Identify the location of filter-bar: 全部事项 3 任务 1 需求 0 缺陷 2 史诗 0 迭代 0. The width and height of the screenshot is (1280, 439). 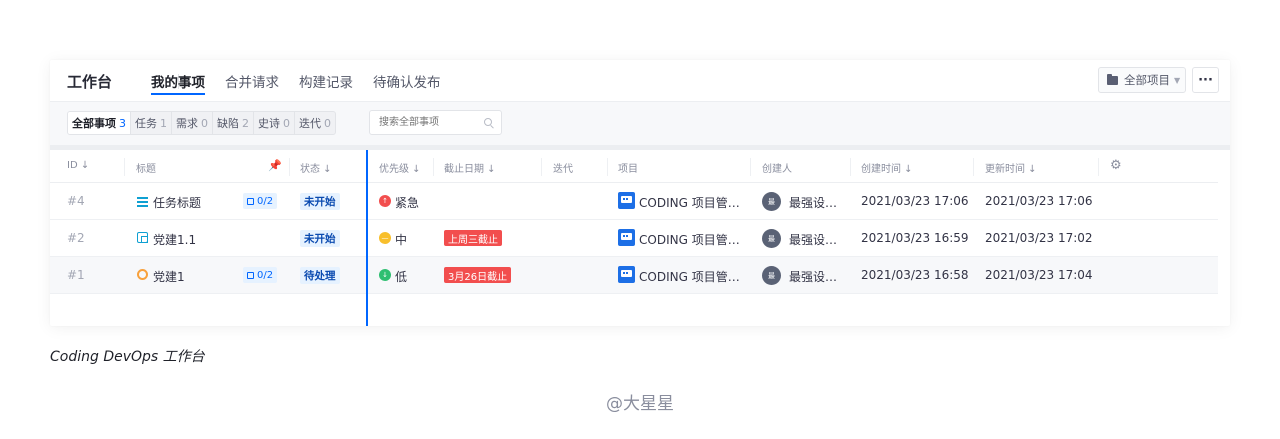
(640, 123).